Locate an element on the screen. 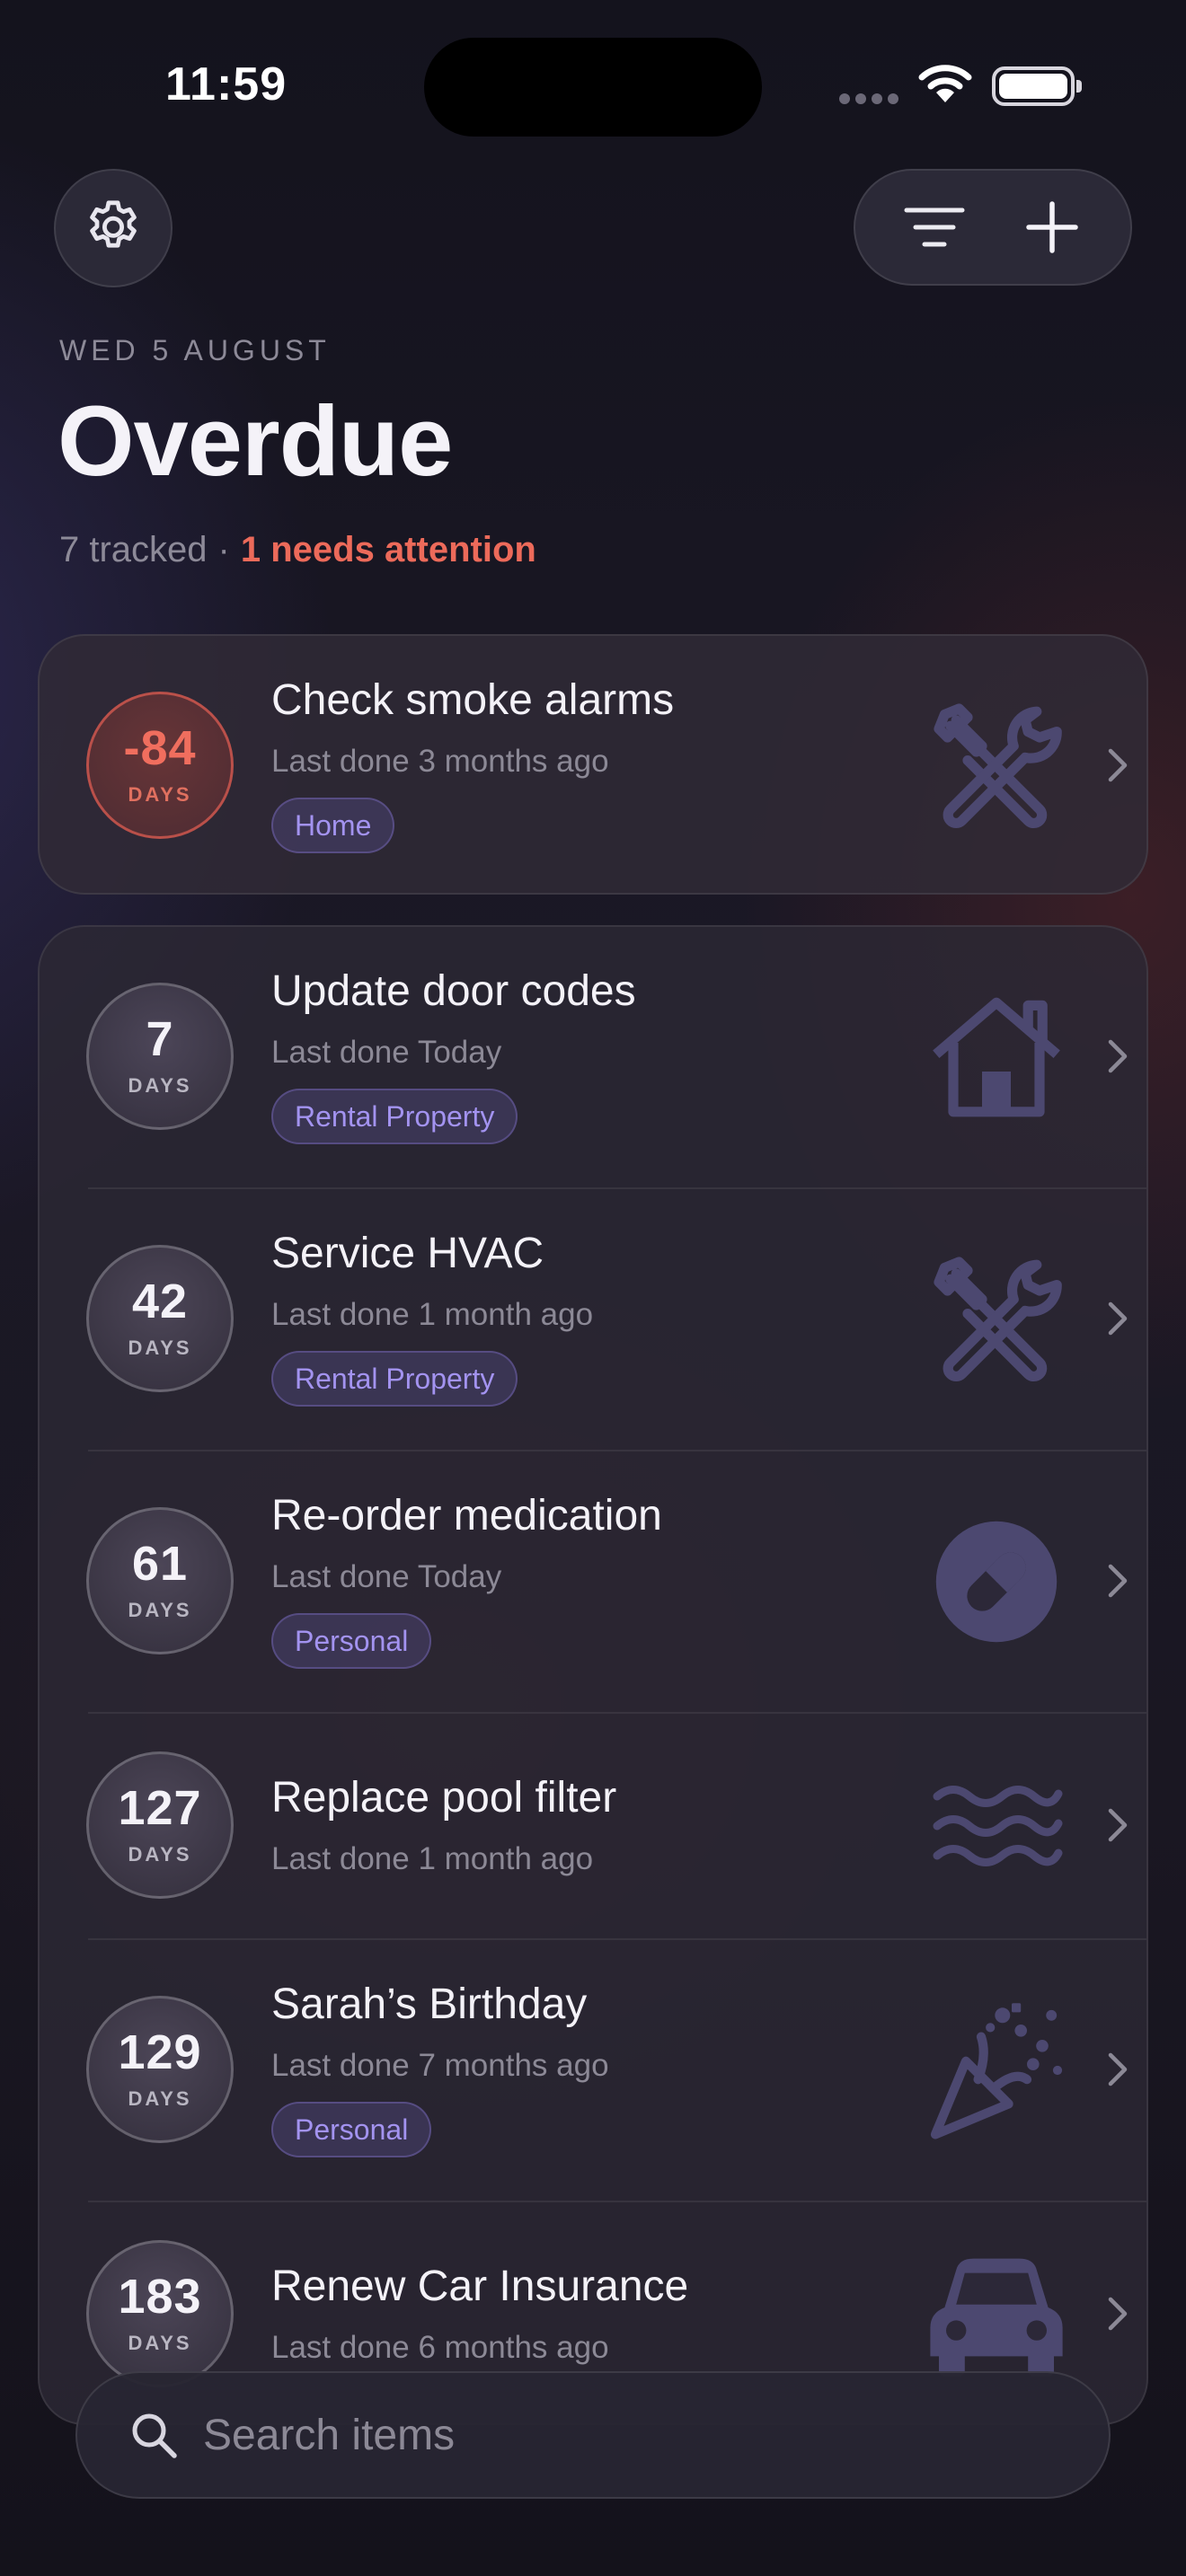 The height and width of the screenshot is (2576, 1186). summary-line: 7 tracked · 1 needs attention is located at coordinates (297, 550).